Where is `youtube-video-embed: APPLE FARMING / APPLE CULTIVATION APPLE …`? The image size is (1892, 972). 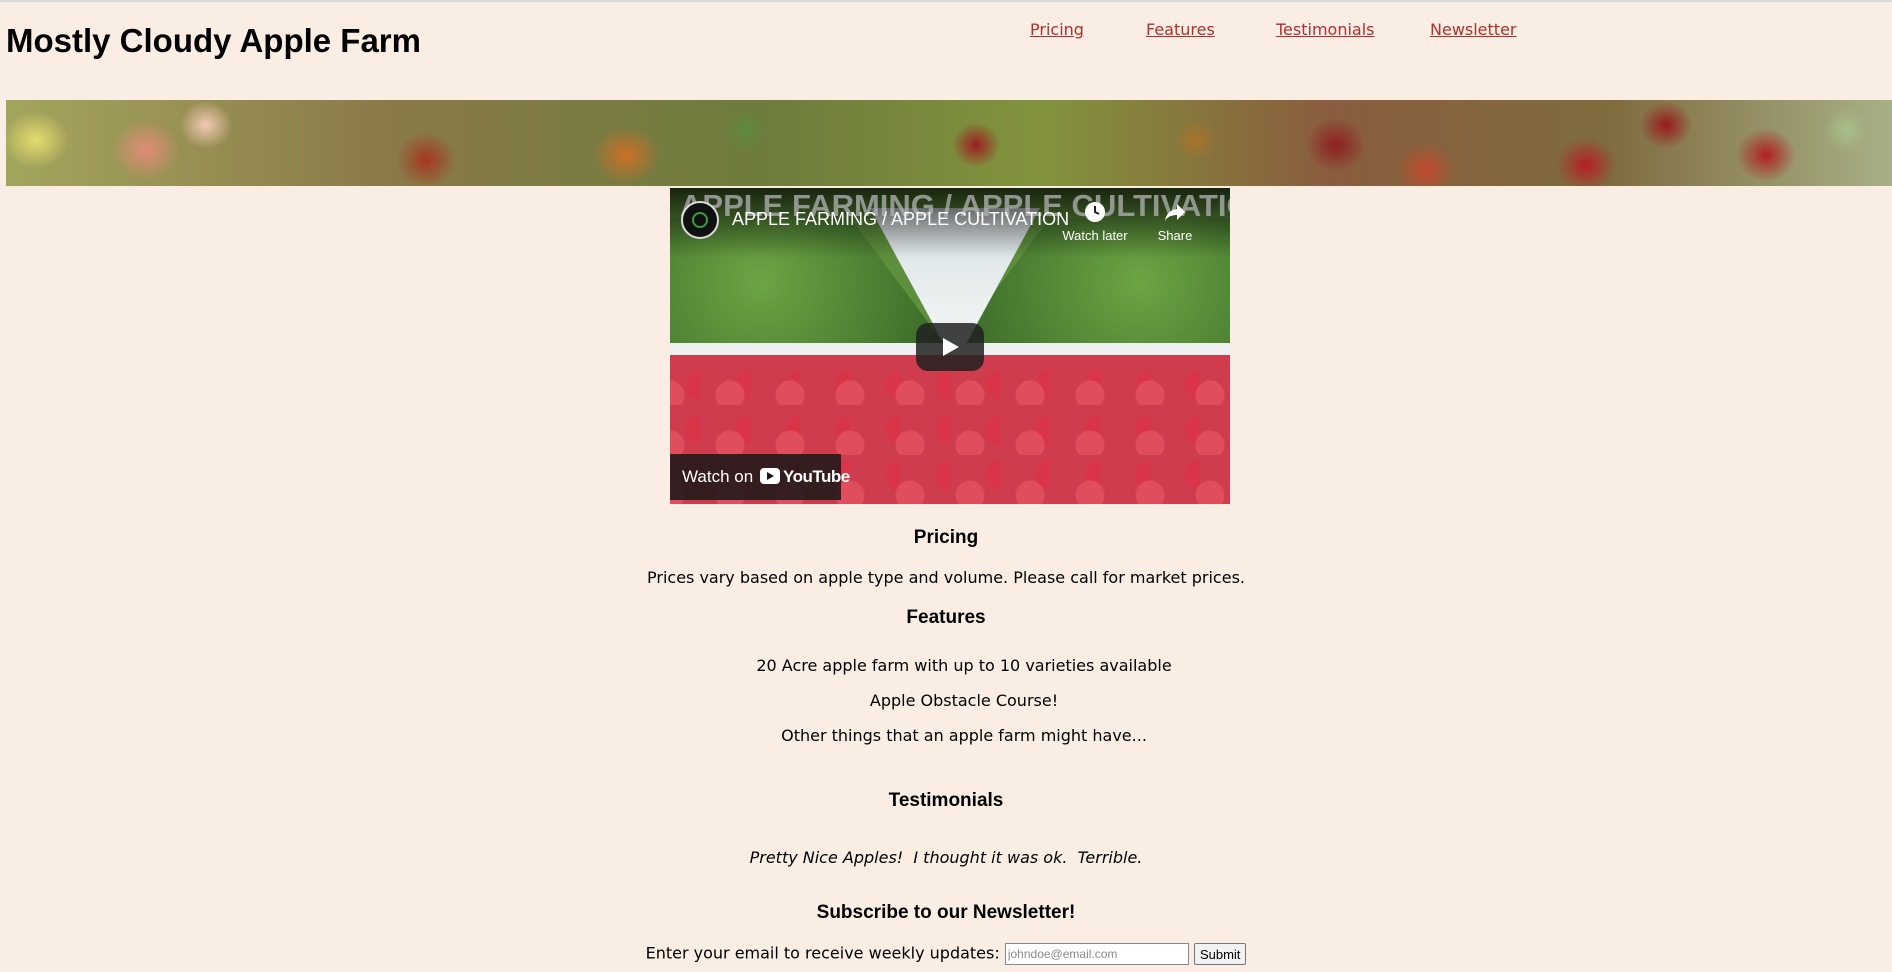 youtube-video-embed: APPLE FARMING / APPLE CULTIVATION APPLE … is located at coordinates (950, 346).